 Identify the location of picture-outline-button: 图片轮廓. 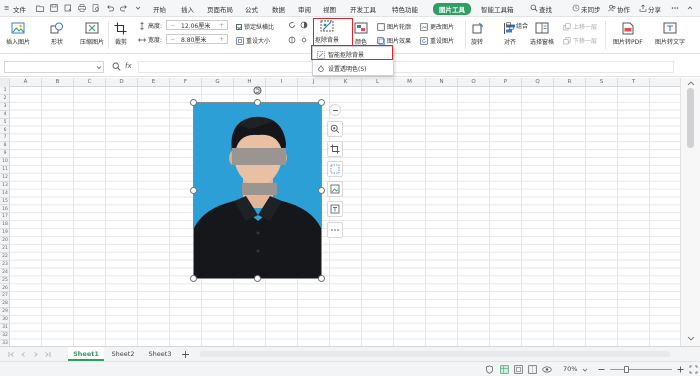
(394, 26).